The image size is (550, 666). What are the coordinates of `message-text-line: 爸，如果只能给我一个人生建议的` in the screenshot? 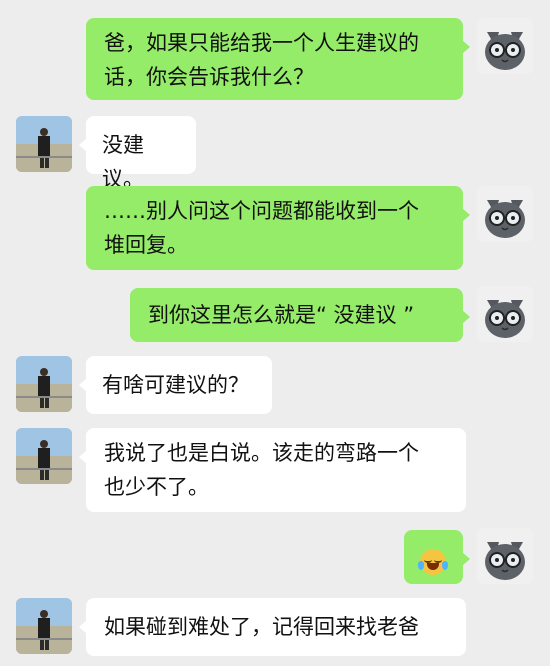 It's located at (261, 43).